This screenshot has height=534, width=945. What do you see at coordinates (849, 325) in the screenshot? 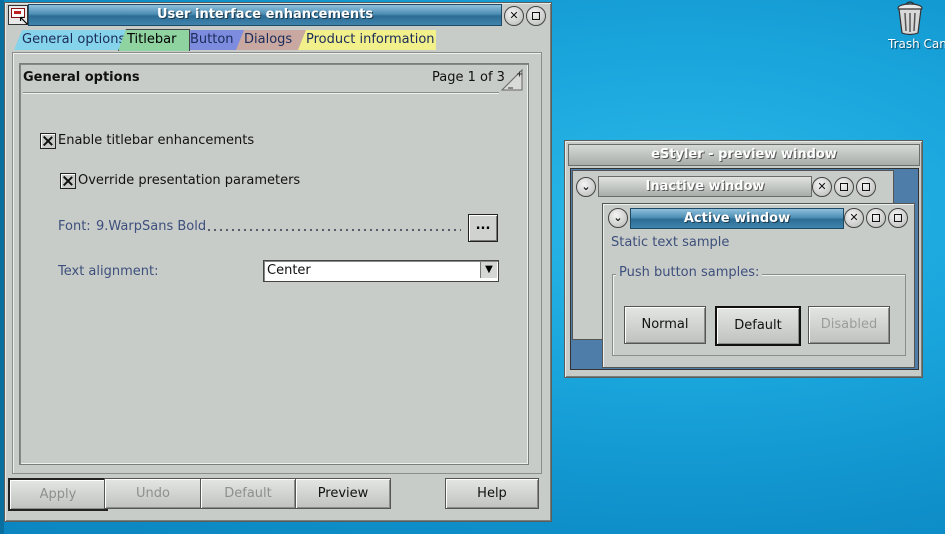
I see `disabled-sample-button: Disabled` at bounding box center [849, 325].